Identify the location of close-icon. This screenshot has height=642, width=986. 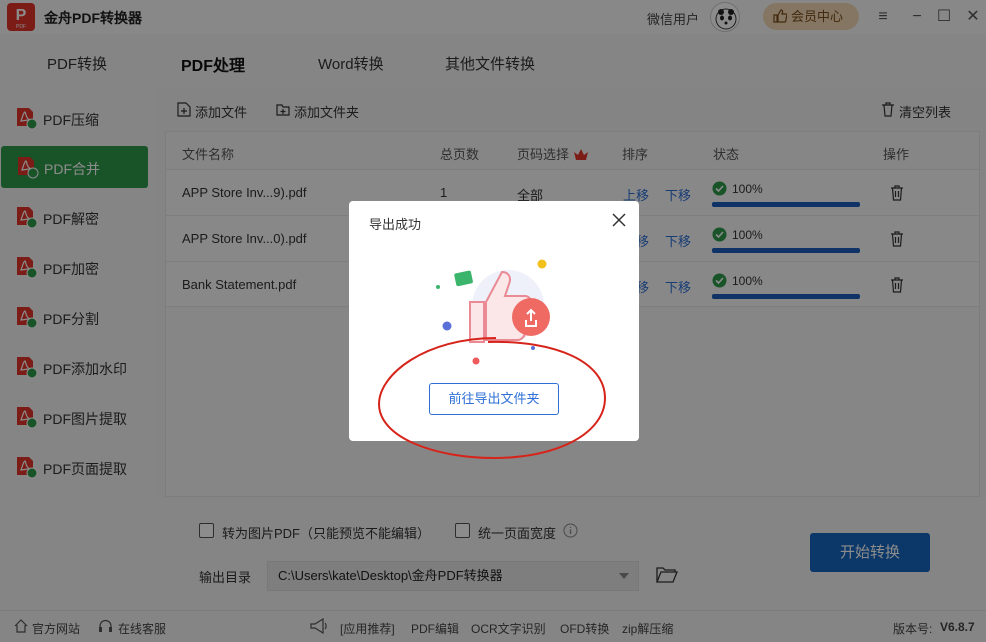
(619, 220).